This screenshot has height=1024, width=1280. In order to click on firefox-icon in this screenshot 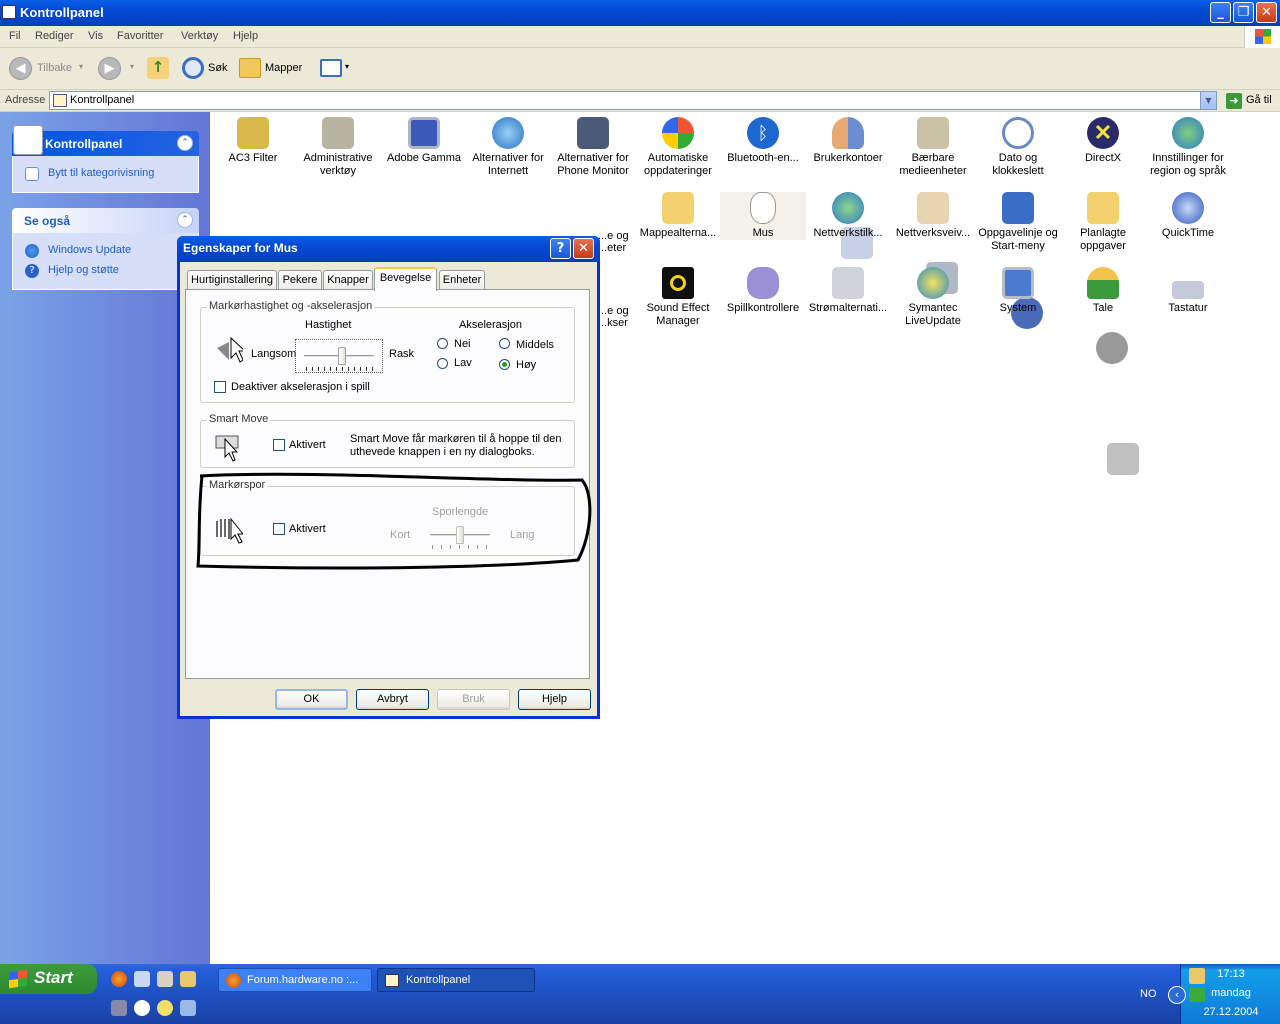, I will do `click(119, 979)`.